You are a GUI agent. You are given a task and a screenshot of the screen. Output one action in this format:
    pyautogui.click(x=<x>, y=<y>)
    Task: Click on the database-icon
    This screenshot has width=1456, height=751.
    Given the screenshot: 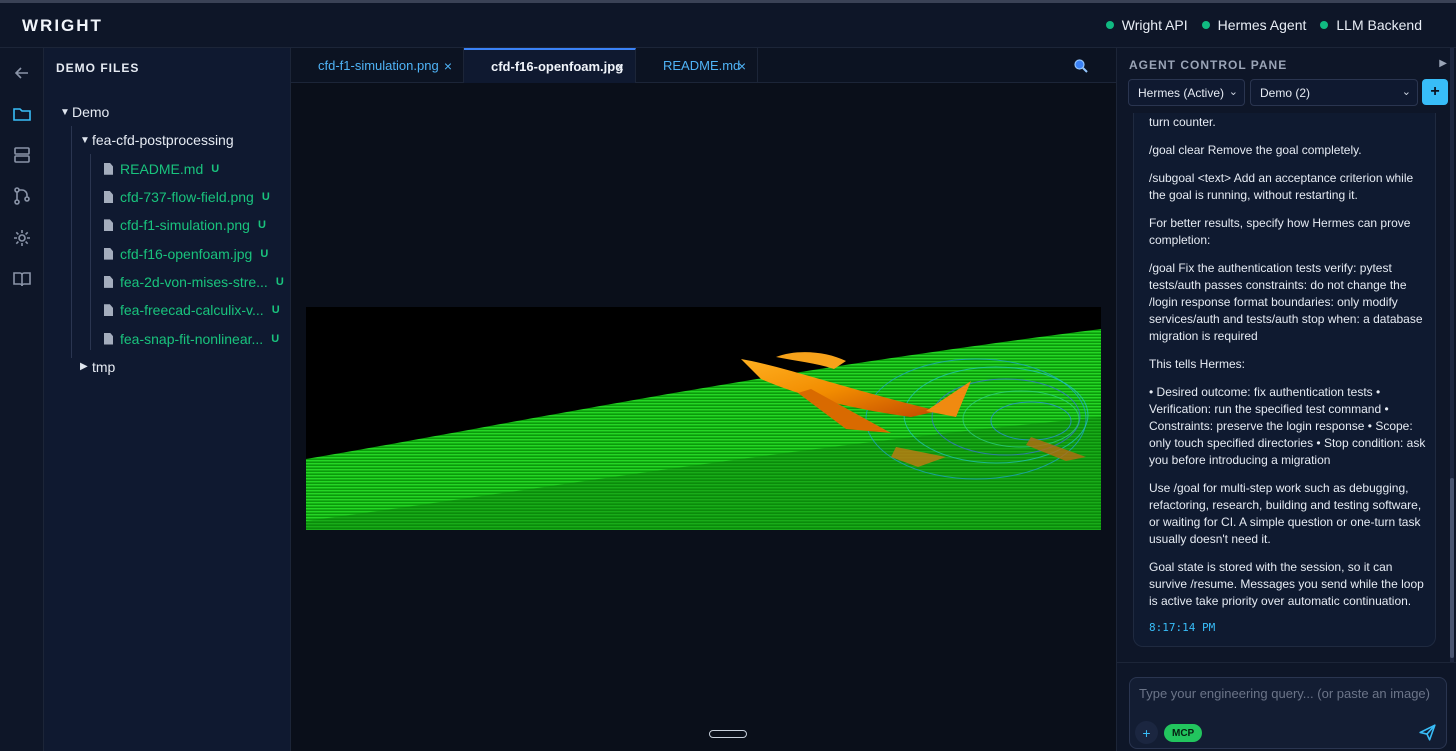 What is the action you would take?
    pyautogui.click(x=22, y=155)
    